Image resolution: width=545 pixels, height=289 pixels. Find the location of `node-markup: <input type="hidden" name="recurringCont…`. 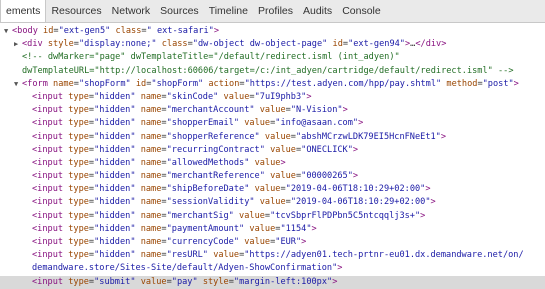

node-markup: <input type="hidden" name="recurringCont… is located at coordinates (195, 149).